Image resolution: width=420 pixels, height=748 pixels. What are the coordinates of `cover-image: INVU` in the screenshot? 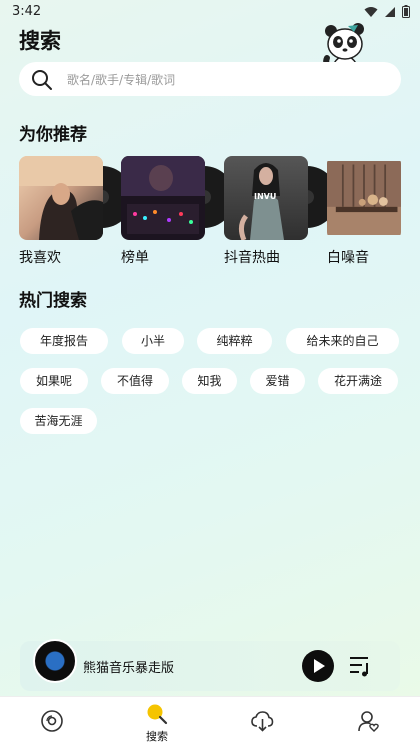 It's located at (266, 198).